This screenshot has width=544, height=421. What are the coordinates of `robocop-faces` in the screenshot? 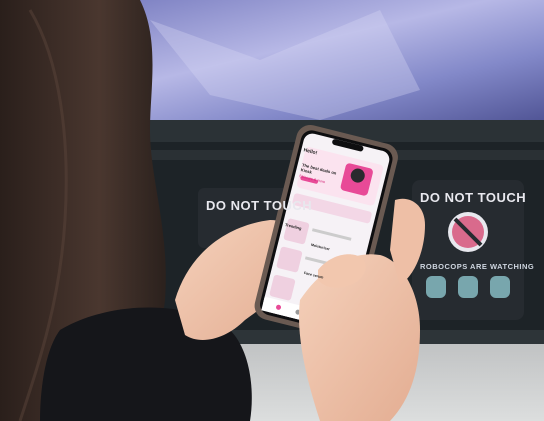 It's located at (468, 287).